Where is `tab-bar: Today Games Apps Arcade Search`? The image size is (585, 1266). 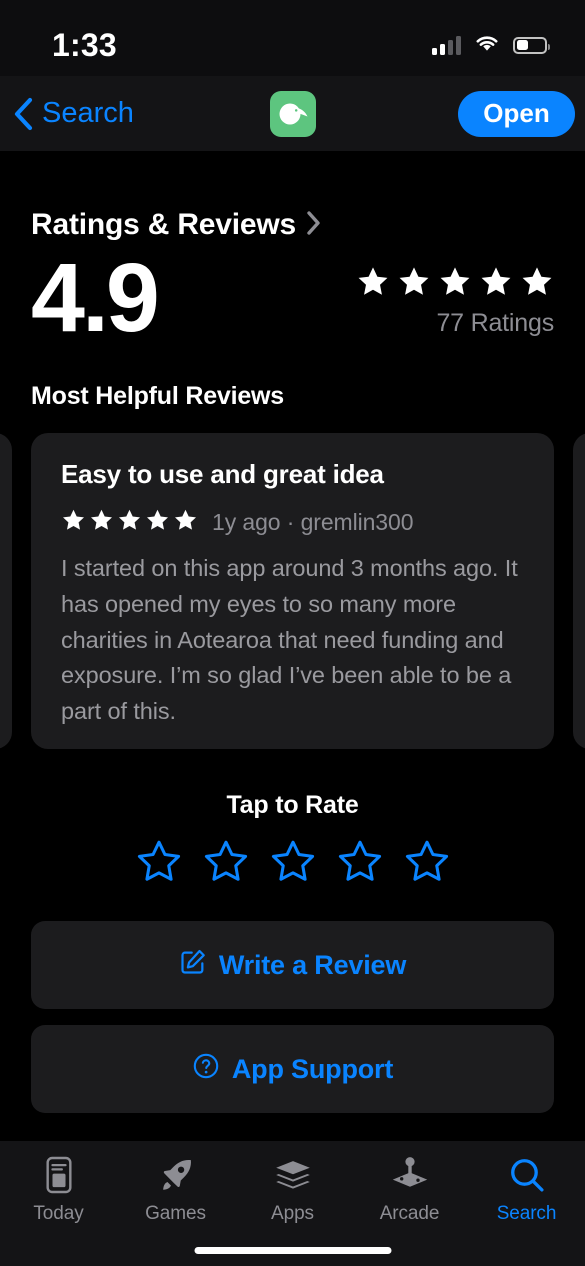 tab-bar: Today Games Apps Arcade Search is located at coordinates (292, 1203).